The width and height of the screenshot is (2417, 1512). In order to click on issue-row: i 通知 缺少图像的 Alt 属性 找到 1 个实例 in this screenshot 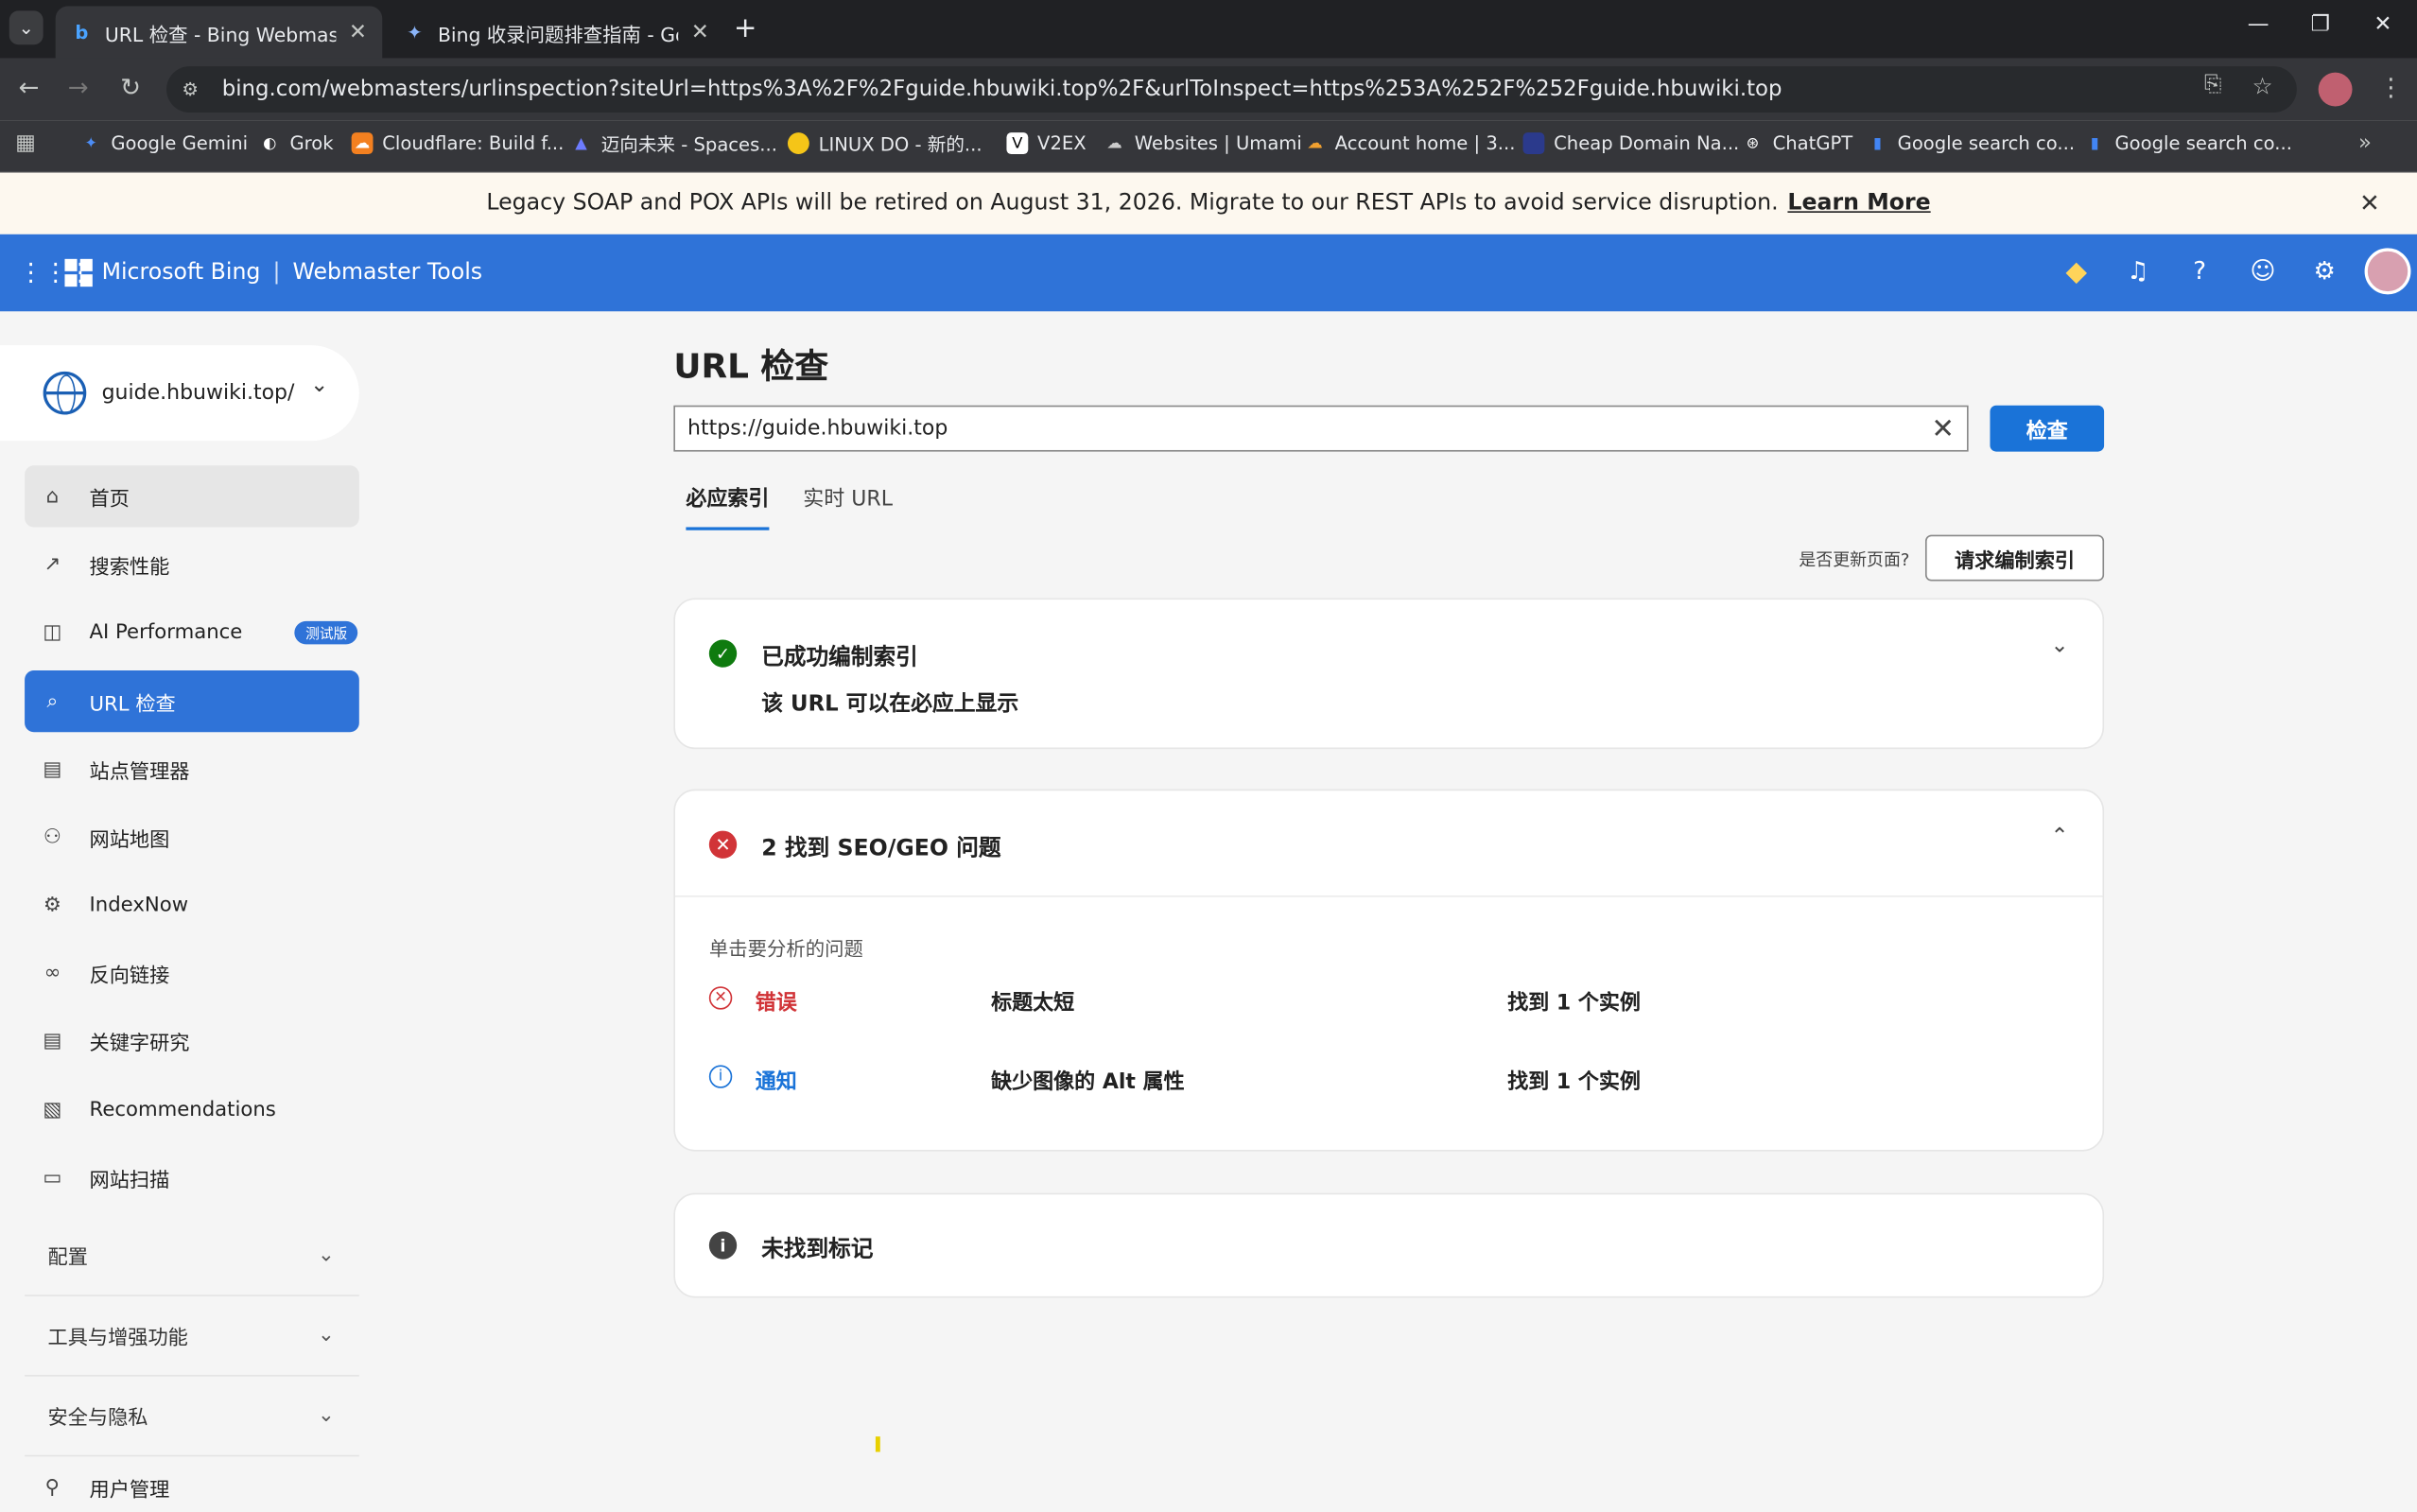, I will do `click(1386, 1079)`.